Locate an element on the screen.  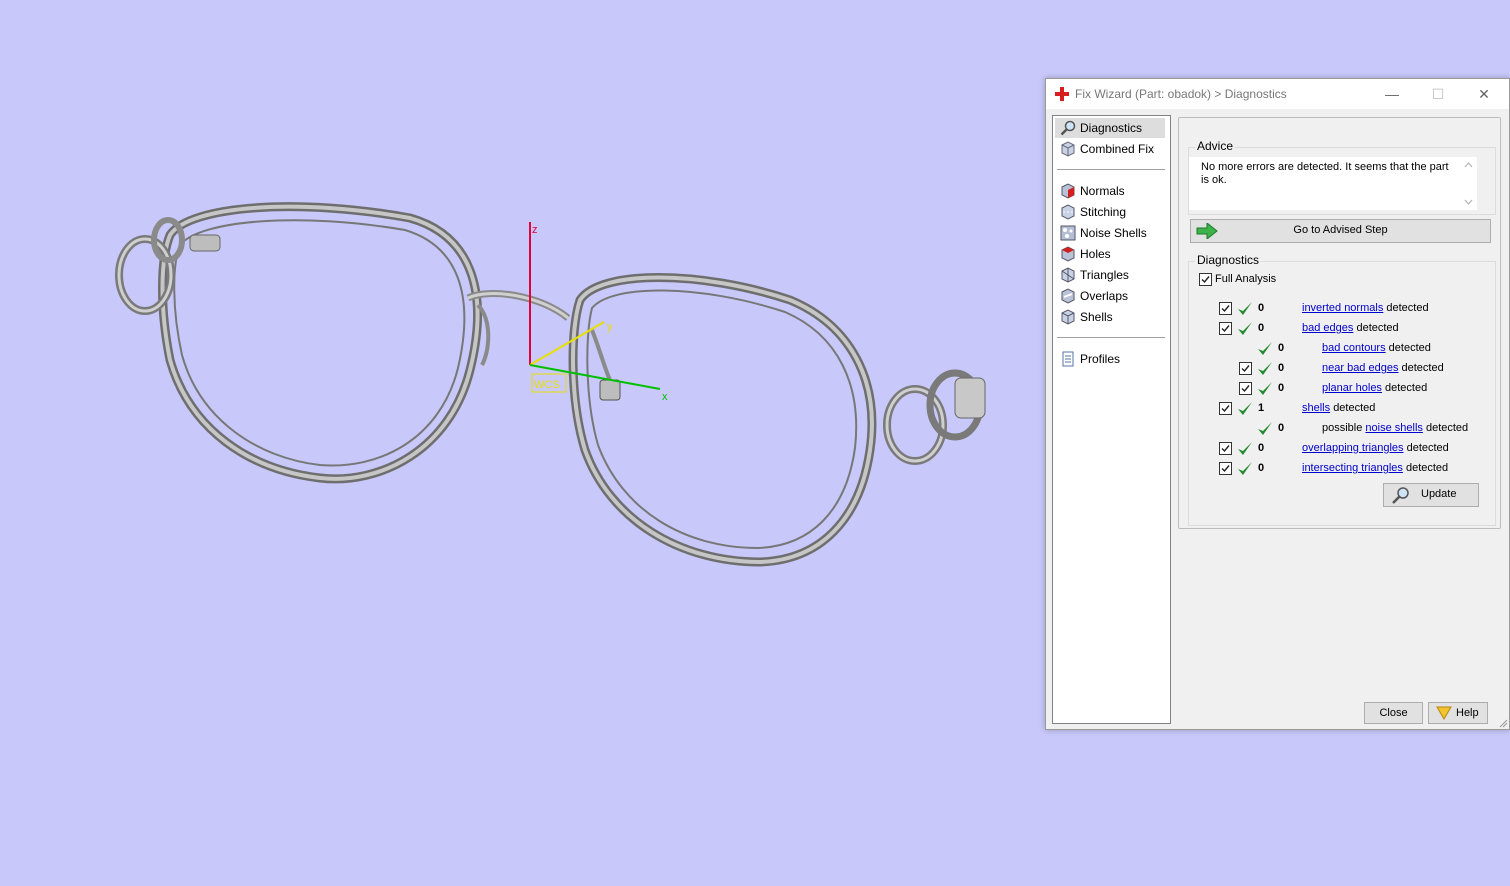
maximize-button: ☐ is located at coordinates (1438, 94).